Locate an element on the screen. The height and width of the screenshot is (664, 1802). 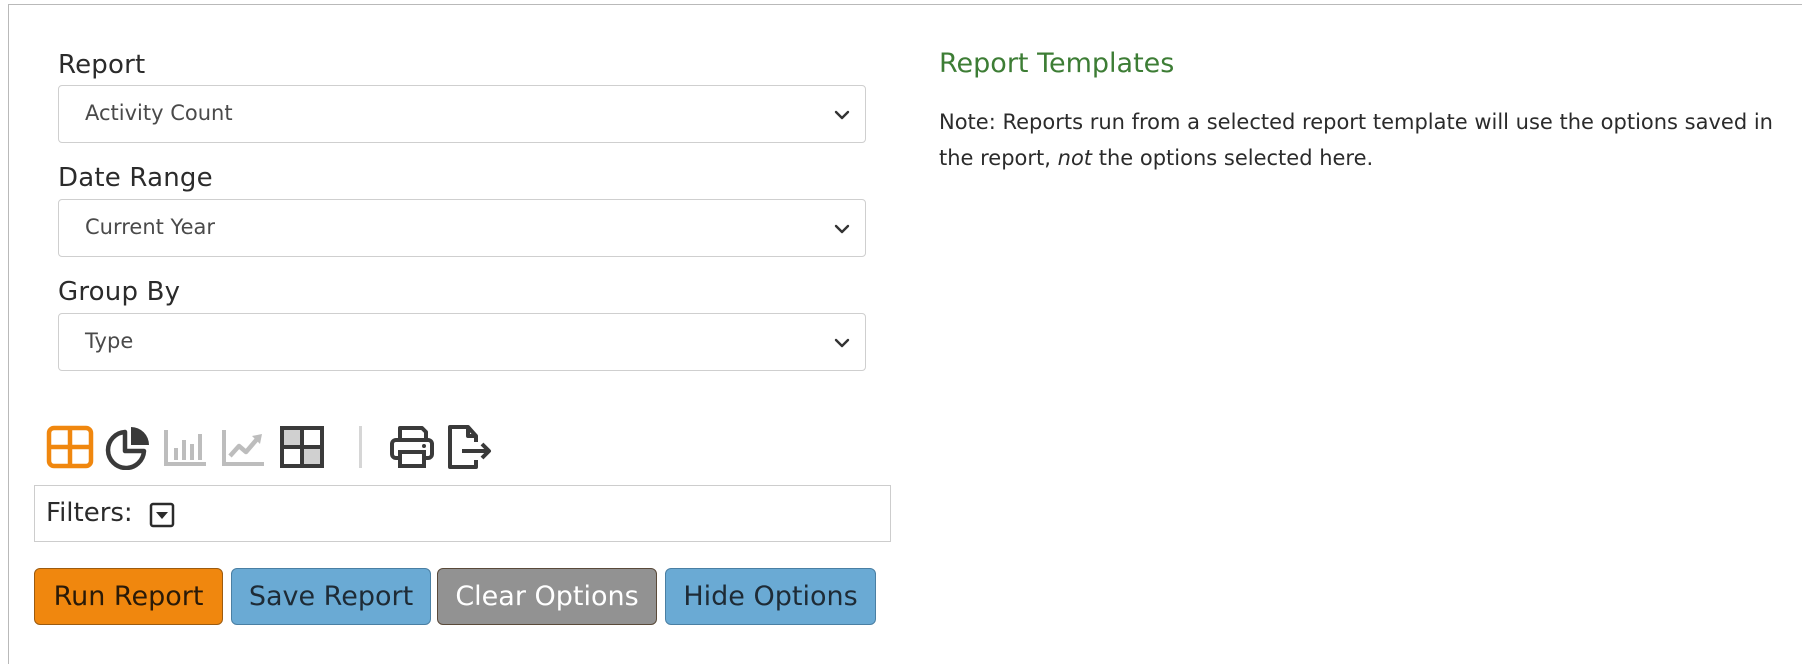
note-text-after: the options selected here. is located at coordinates (1233, 158).